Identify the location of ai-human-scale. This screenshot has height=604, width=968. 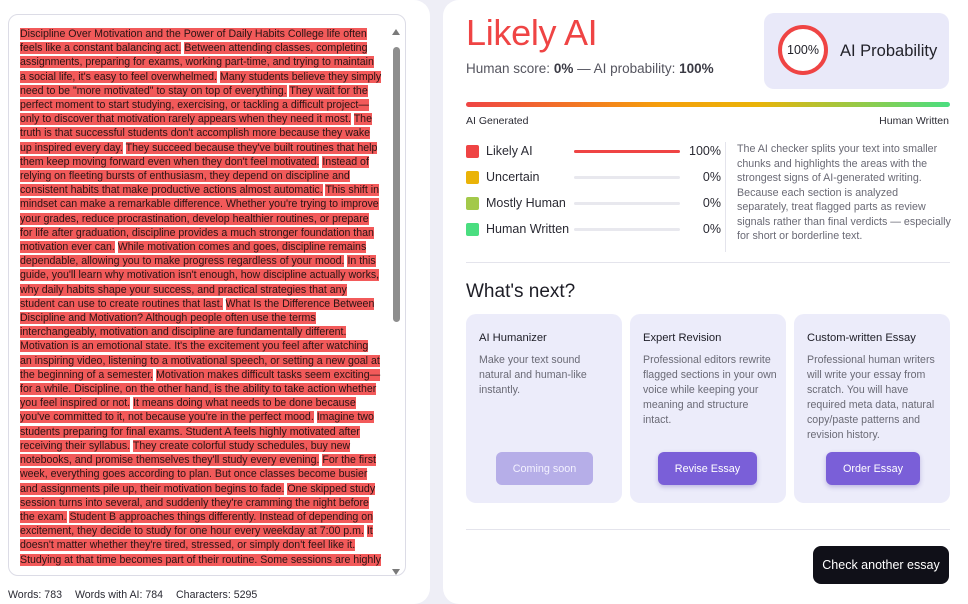
(708, 104).